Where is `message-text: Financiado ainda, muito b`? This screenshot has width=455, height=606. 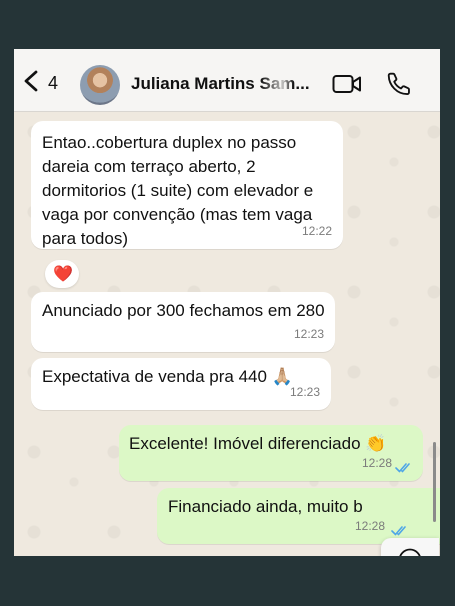
message-text: Financiado ainda, muito b is located at coordinates (265, 506).